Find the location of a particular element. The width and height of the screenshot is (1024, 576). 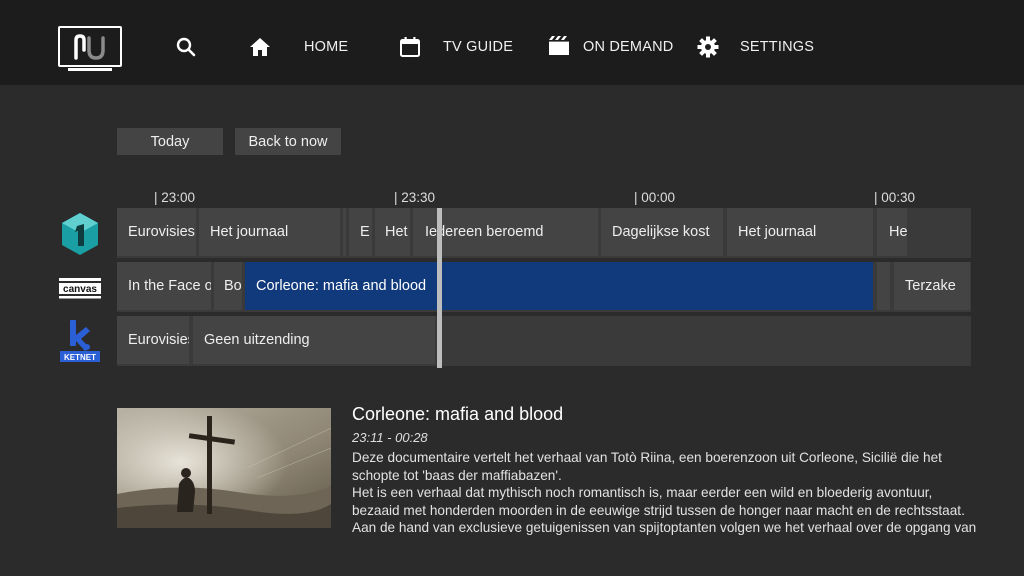

program-tile: Geen uitzending is located at coordinates (314, 340).